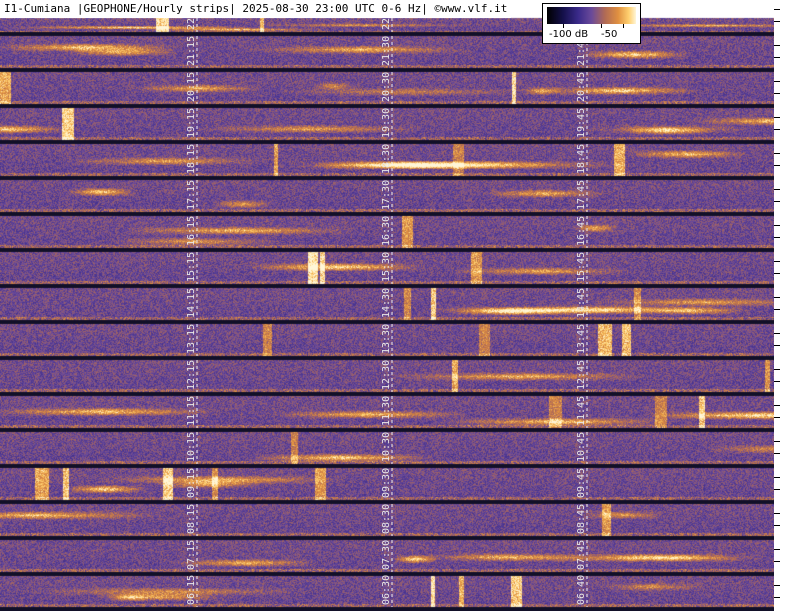 The width and height of the screenshot is (812, 611). I want to click on time-mark-label: 19:30, so click(386, 122).